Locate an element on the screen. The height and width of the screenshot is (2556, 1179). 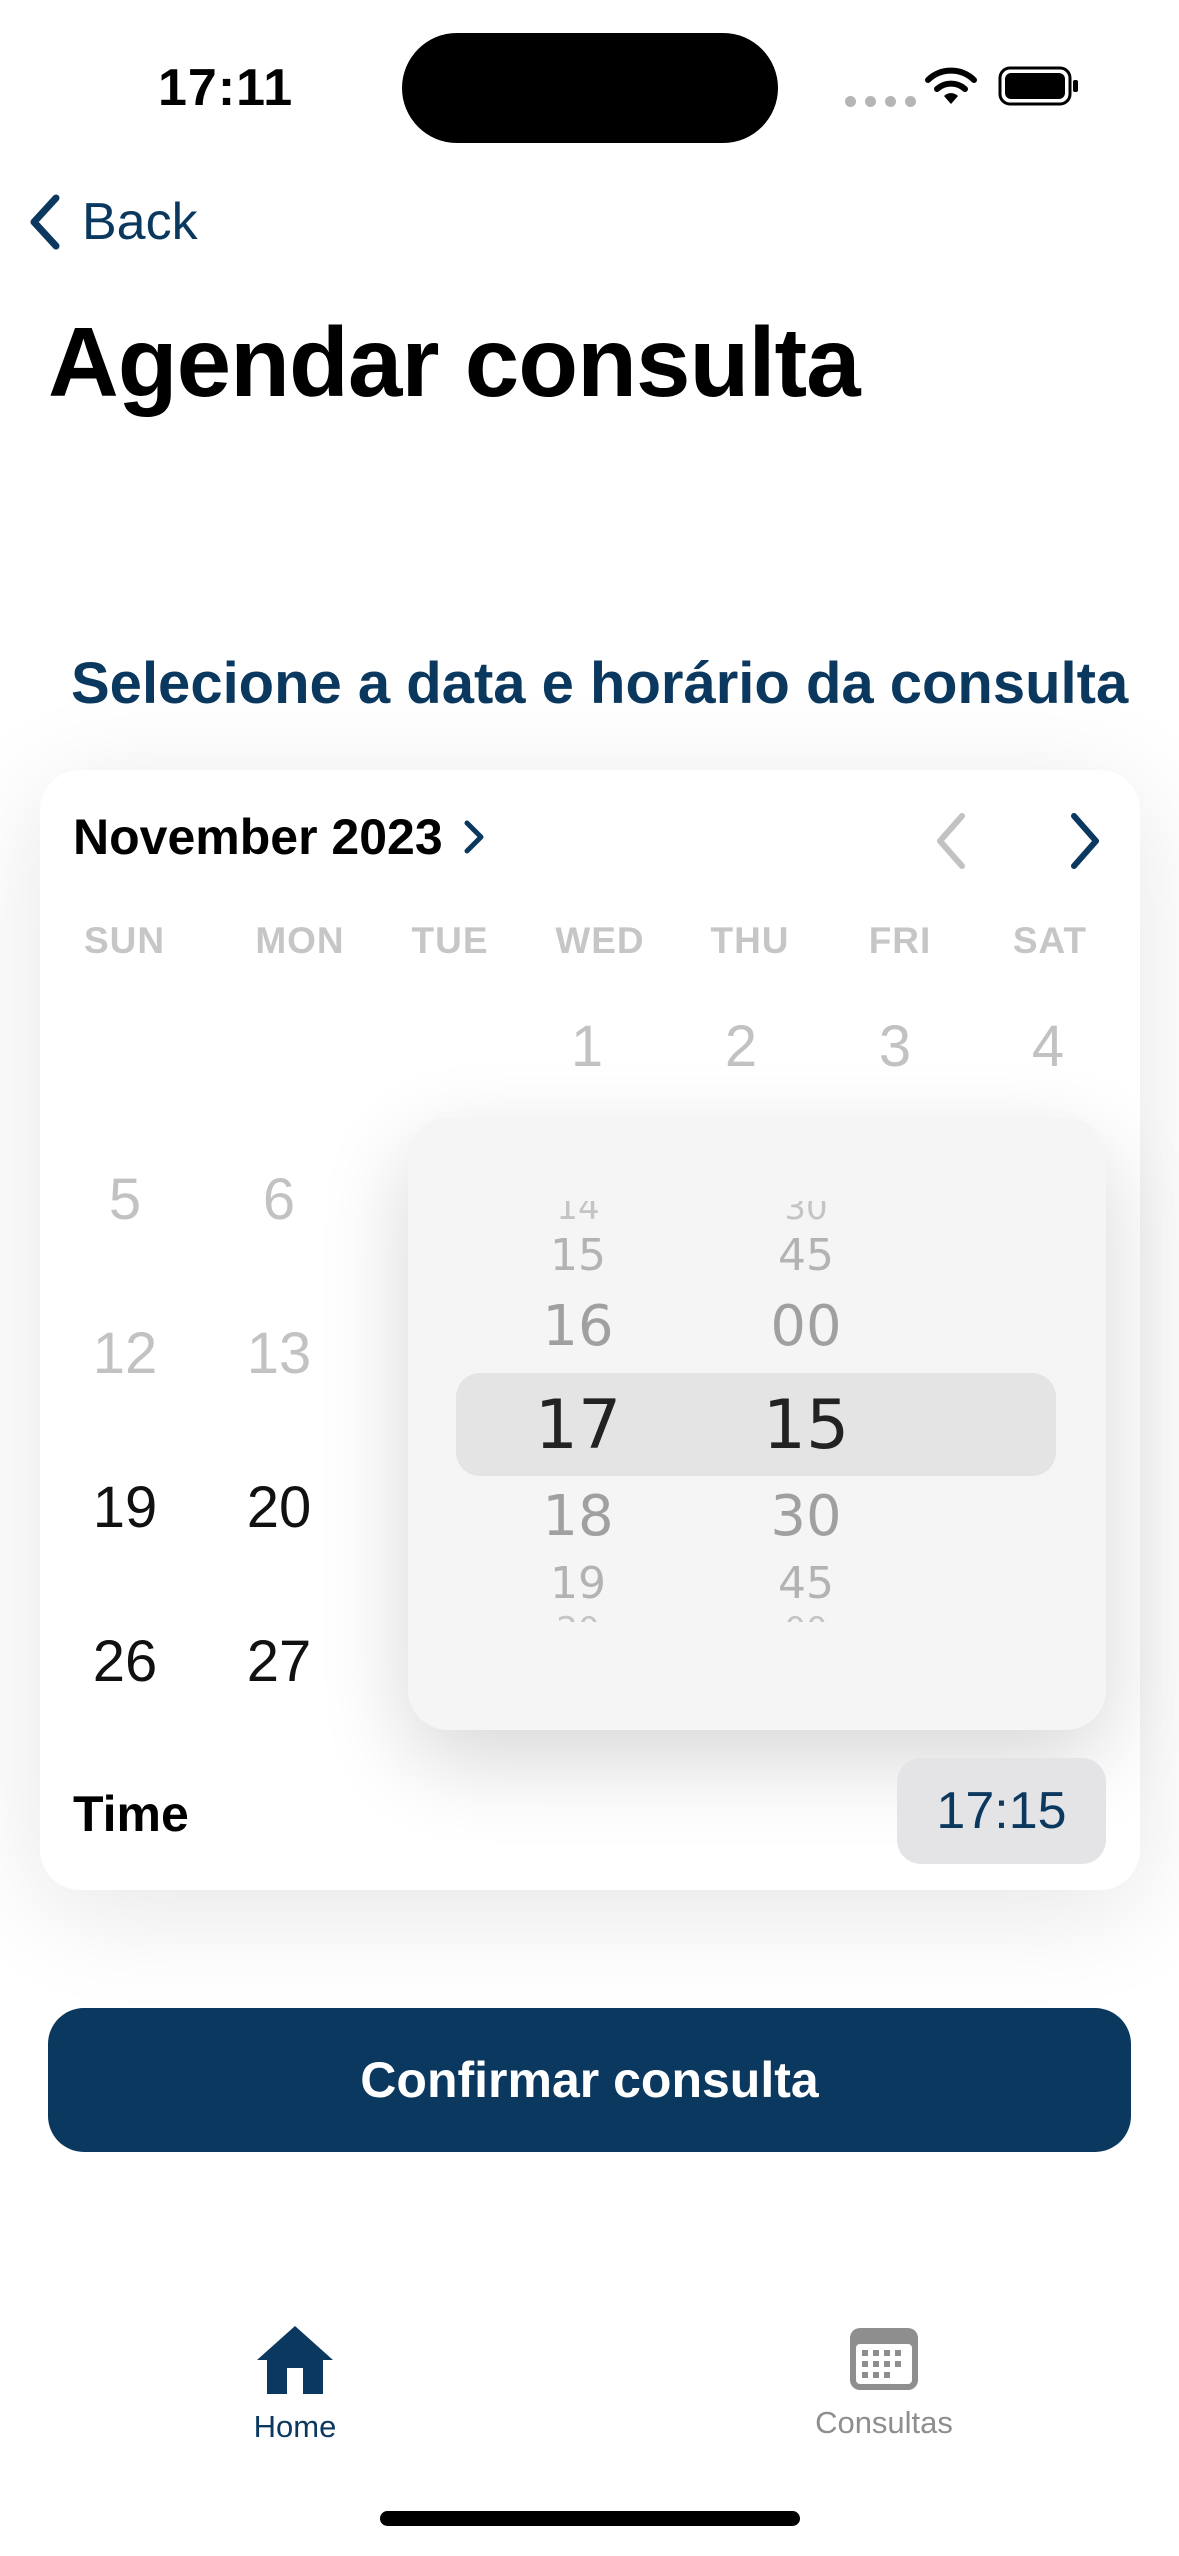
calendar-day: 3 is located at coordinates (895, 1046).